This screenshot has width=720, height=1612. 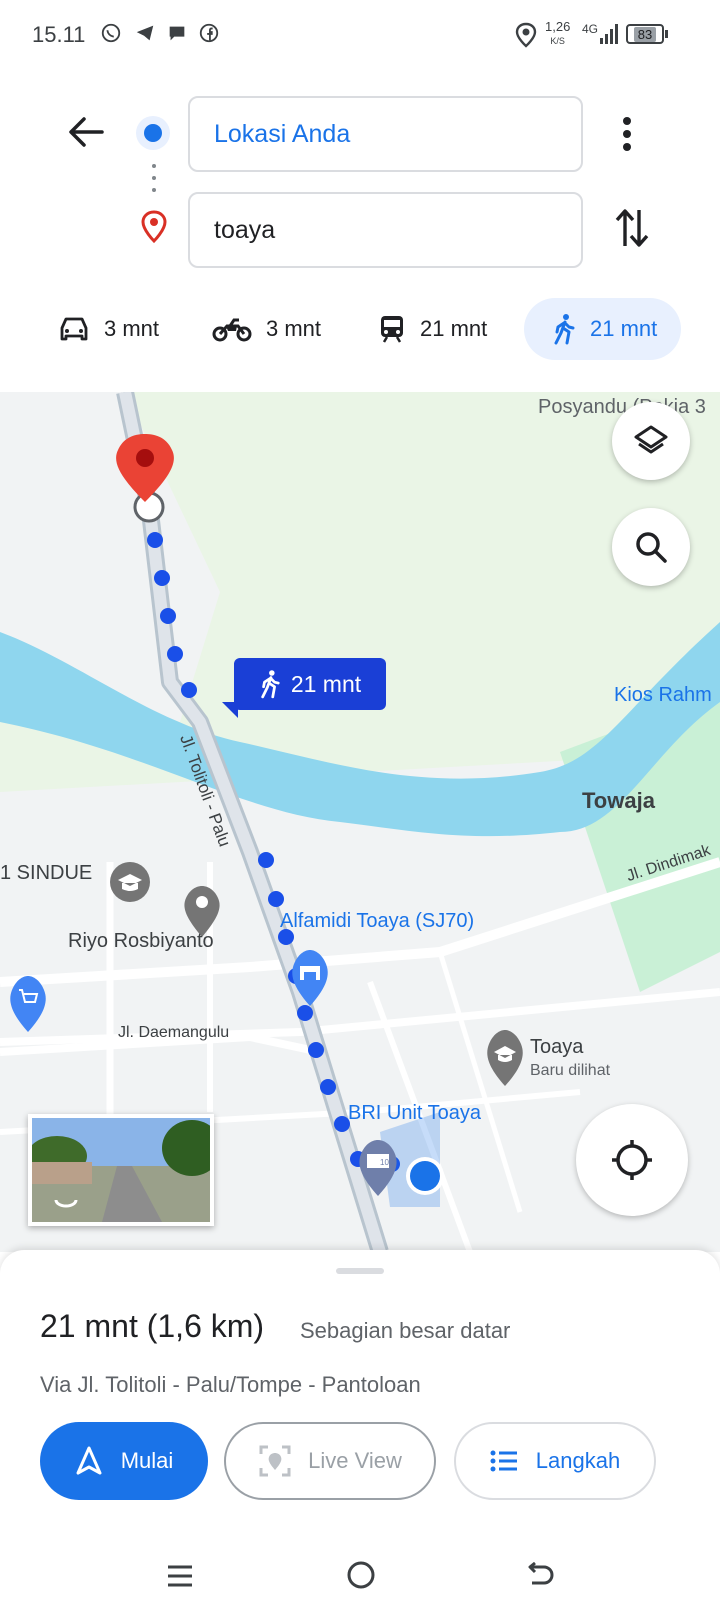 I want to click on my-location-dot, so click(x=425, y=1176).